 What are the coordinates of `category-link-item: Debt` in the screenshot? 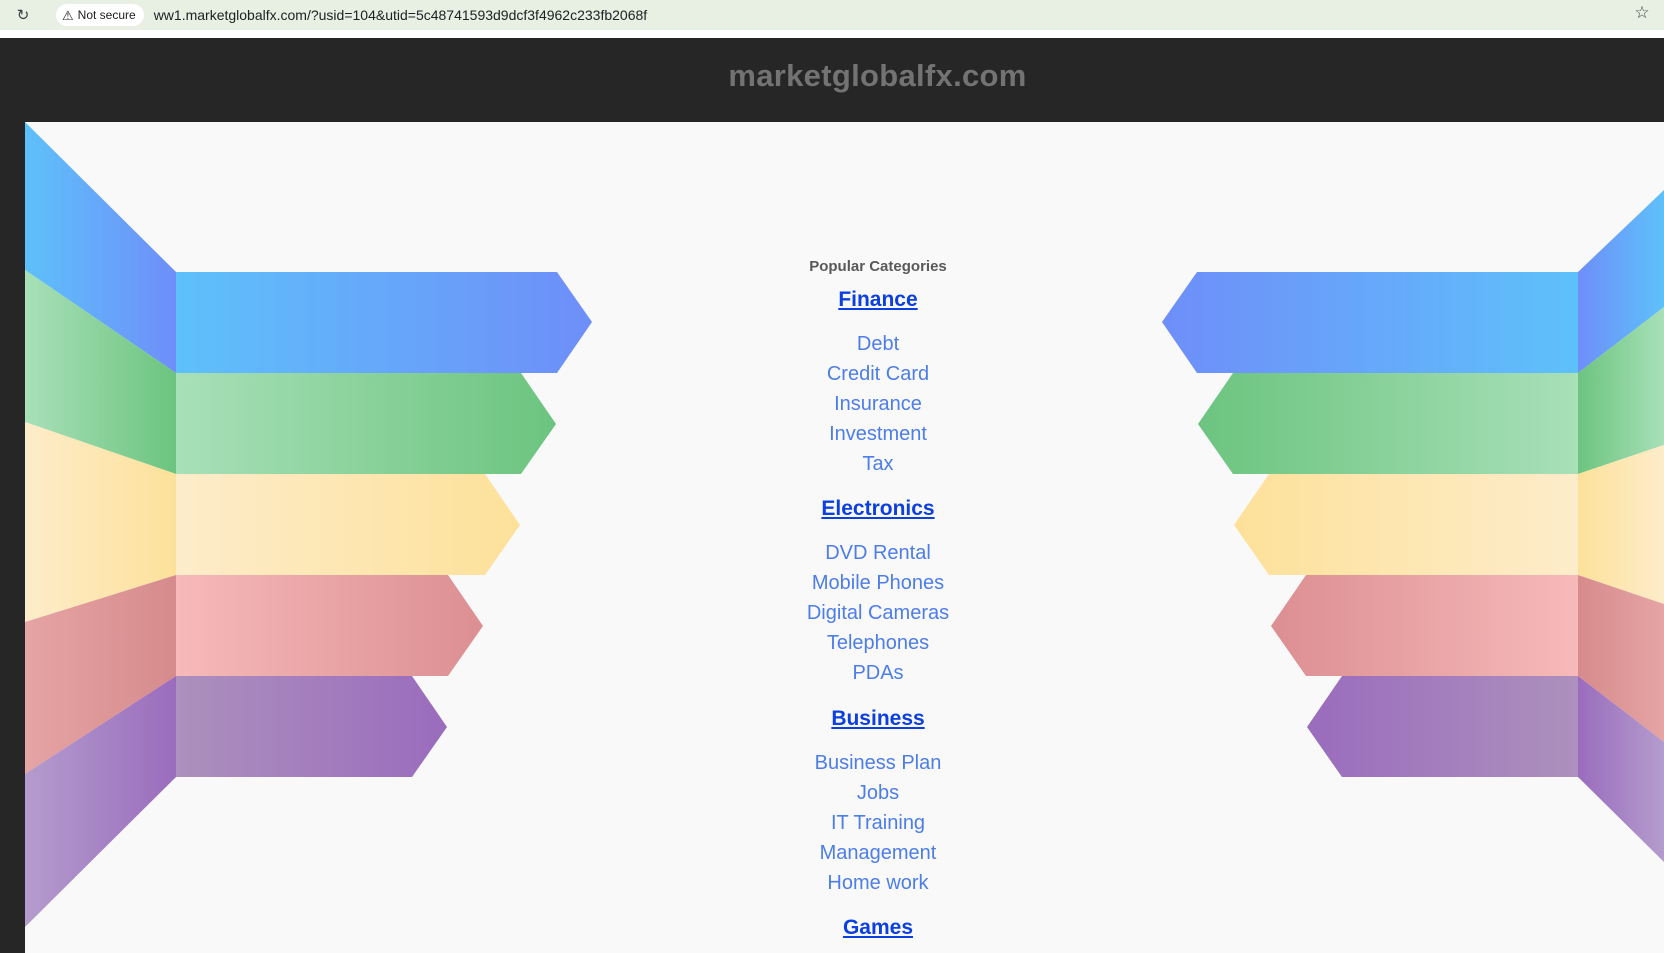 It's located at (844, 344).